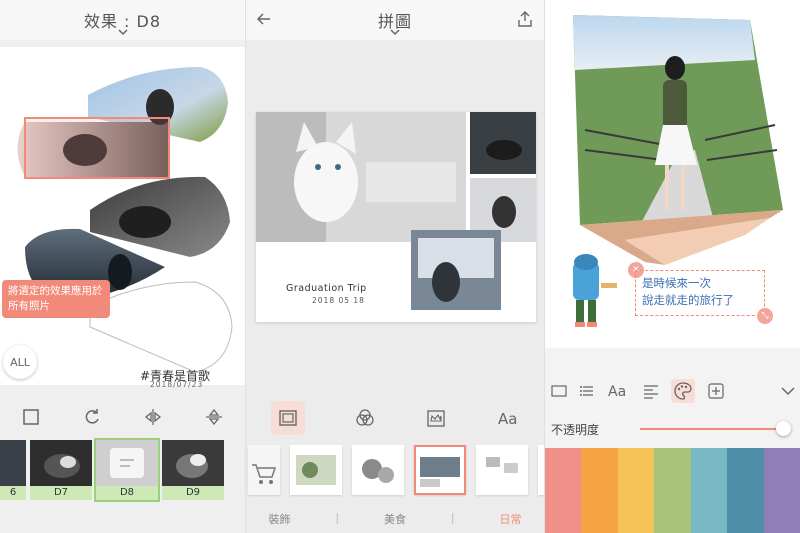 The image size is (800, 533). I want to click on collage-date: 2018 05 18, so click(338, 300).